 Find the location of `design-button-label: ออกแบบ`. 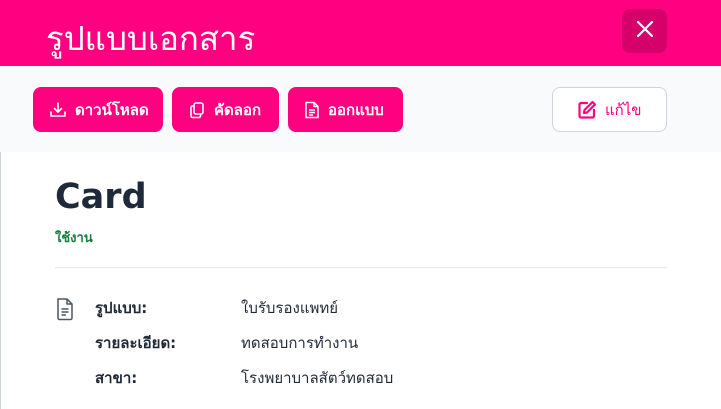

design-button-label: ออกแบบ is located at coordinates (356, 109).